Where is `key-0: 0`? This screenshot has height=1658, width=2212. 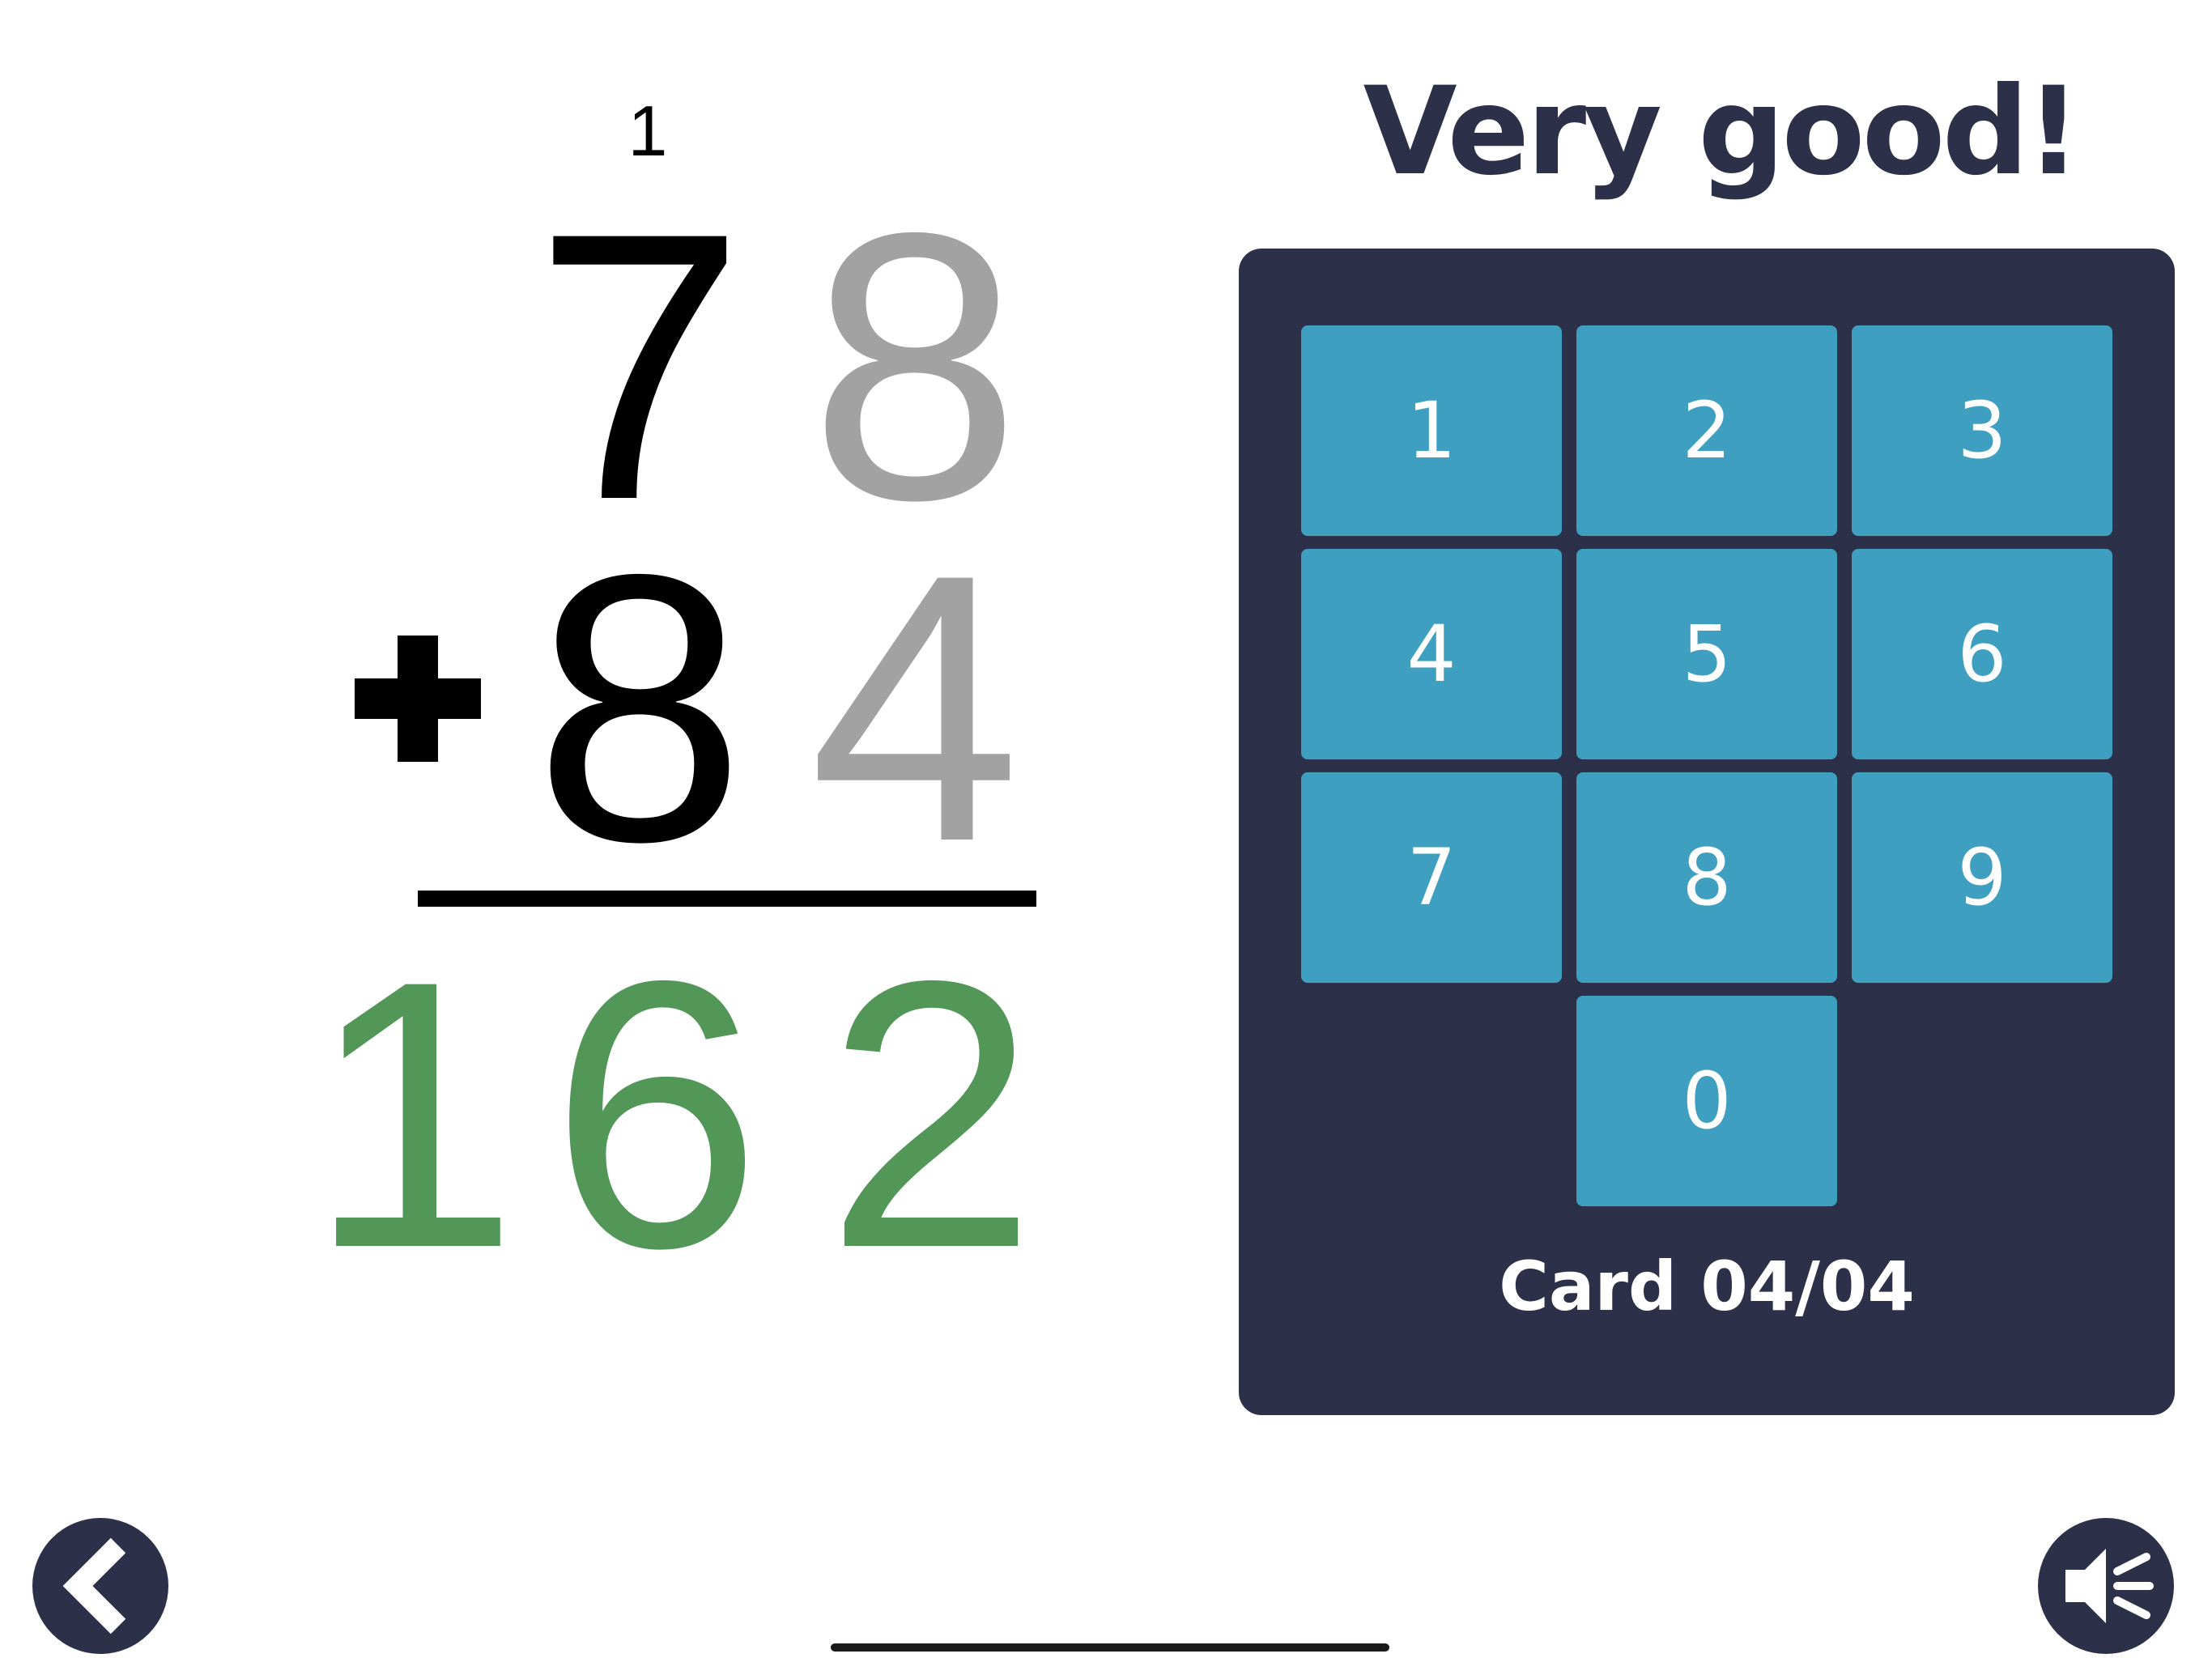 key-0: 0 is located at coordinates (1707, 1101).